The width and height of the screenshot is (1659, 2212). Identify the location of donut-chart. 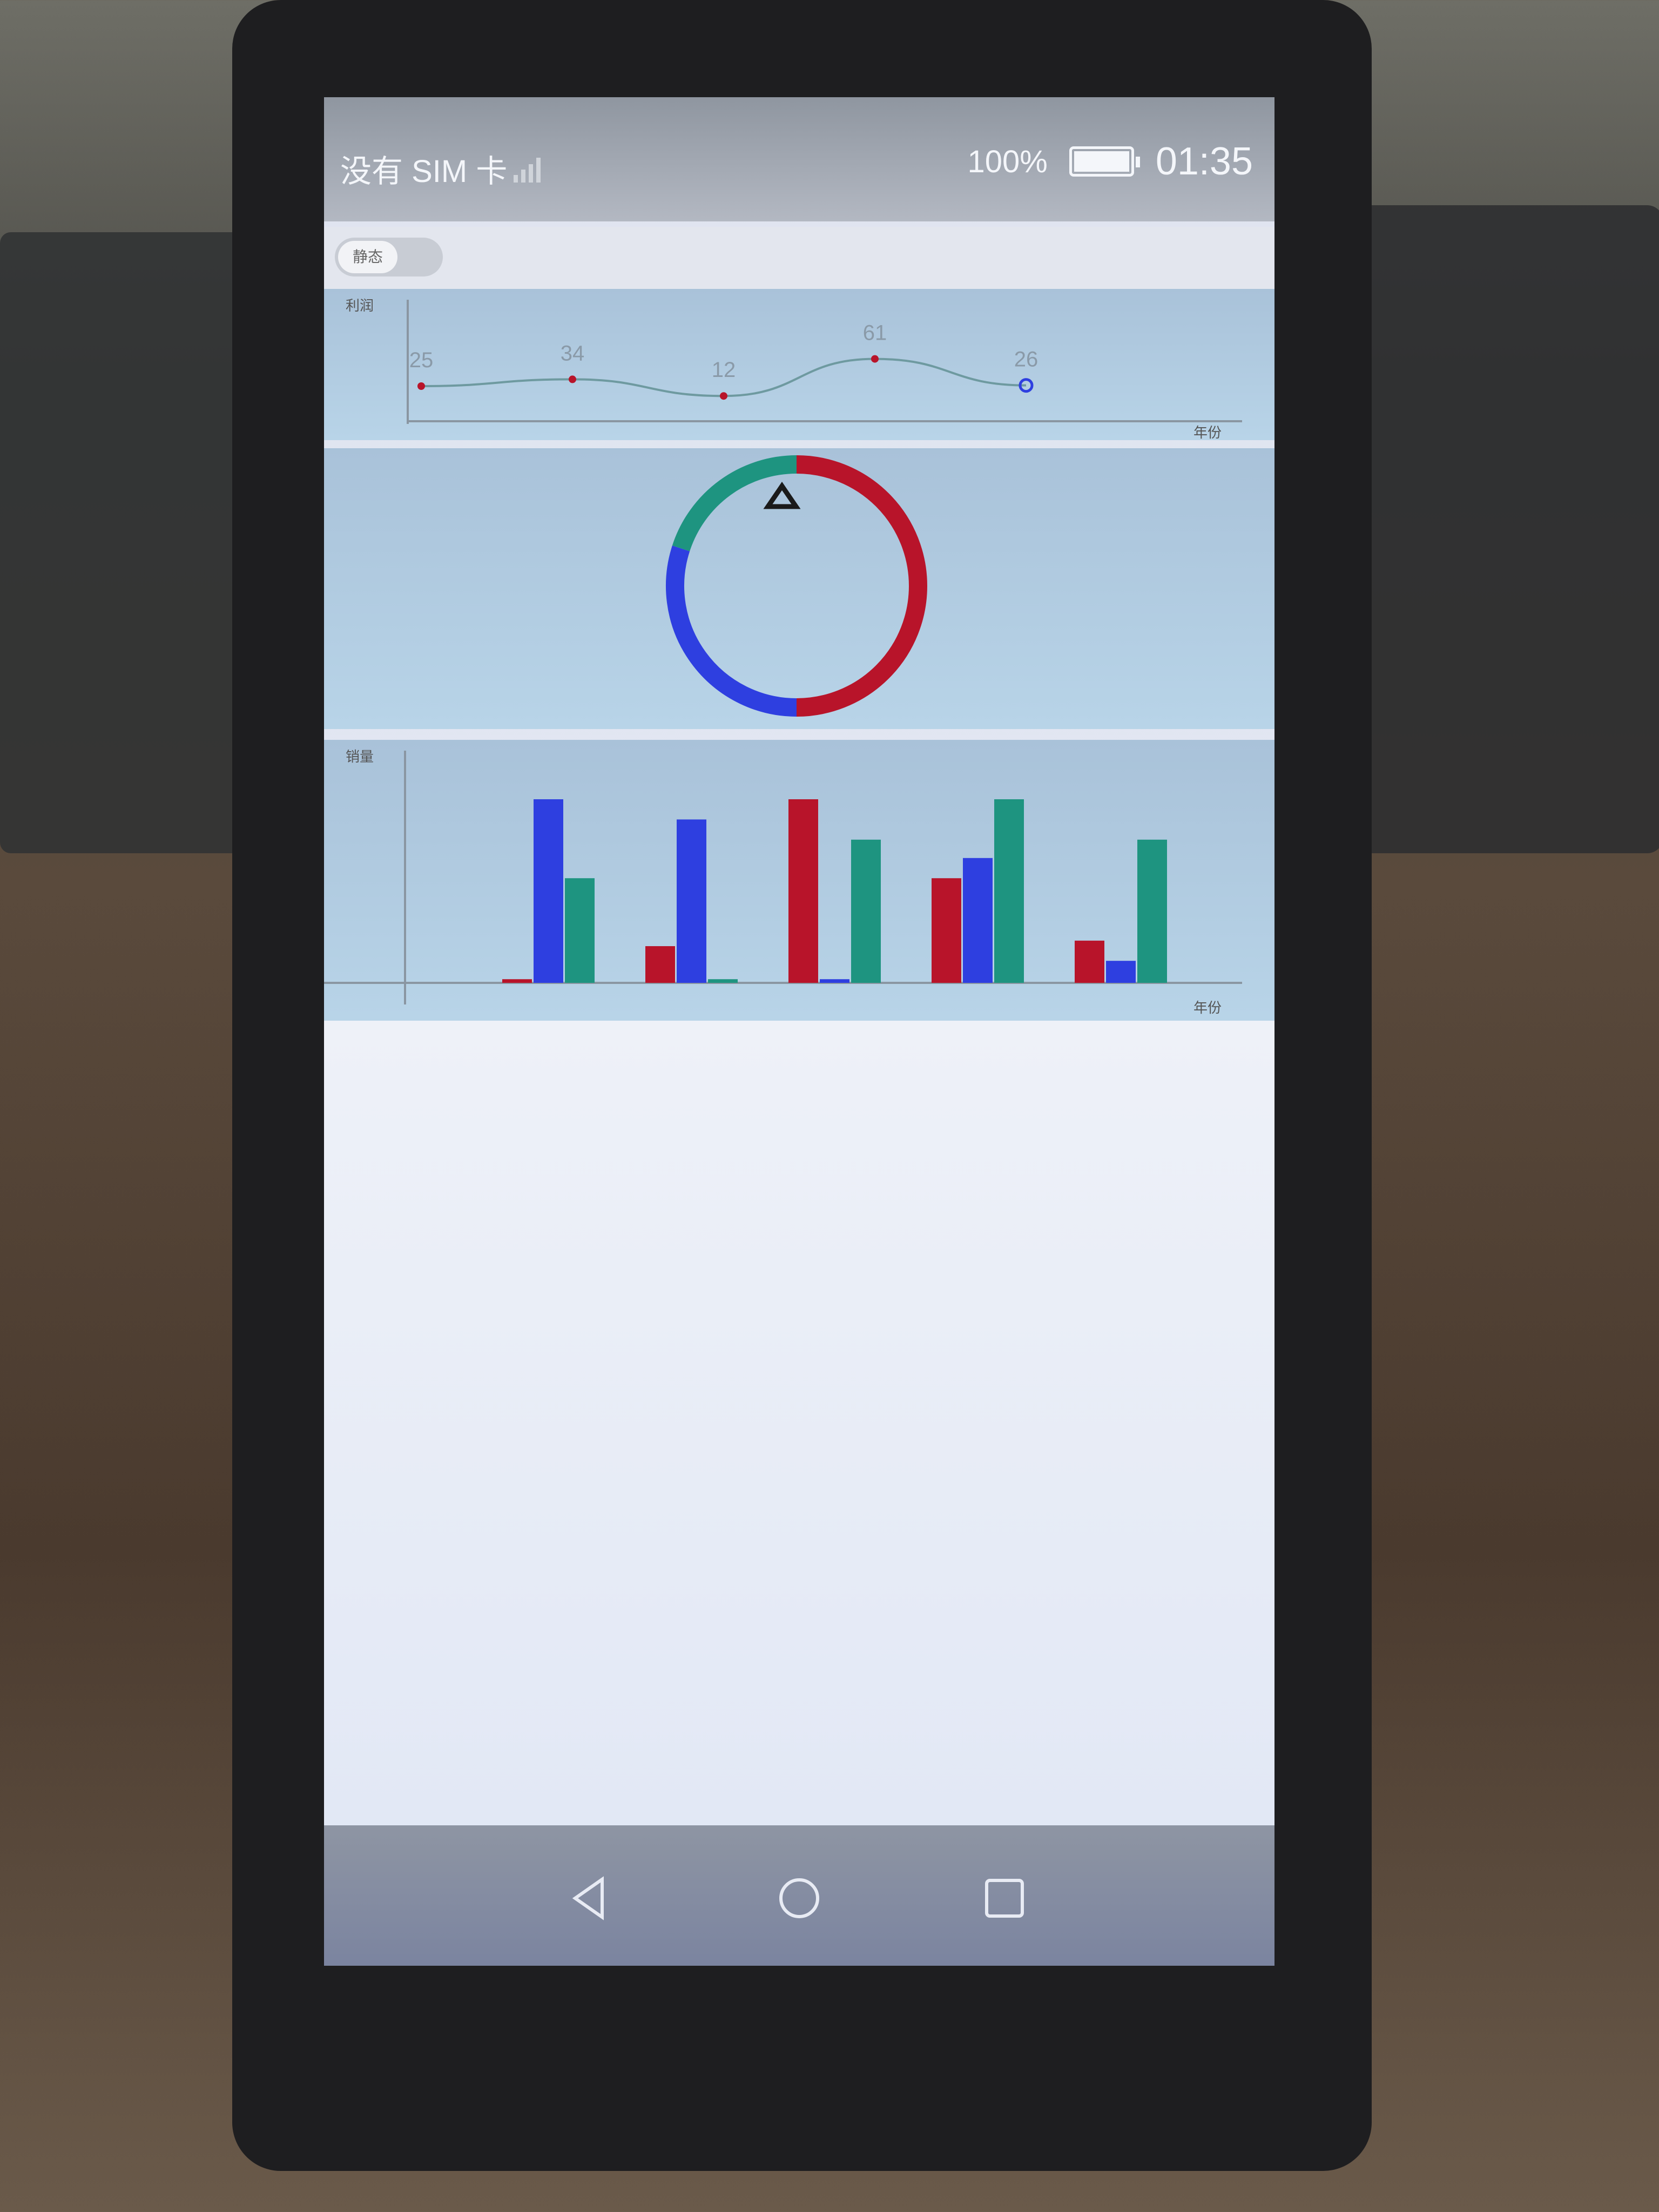
(796, 586).